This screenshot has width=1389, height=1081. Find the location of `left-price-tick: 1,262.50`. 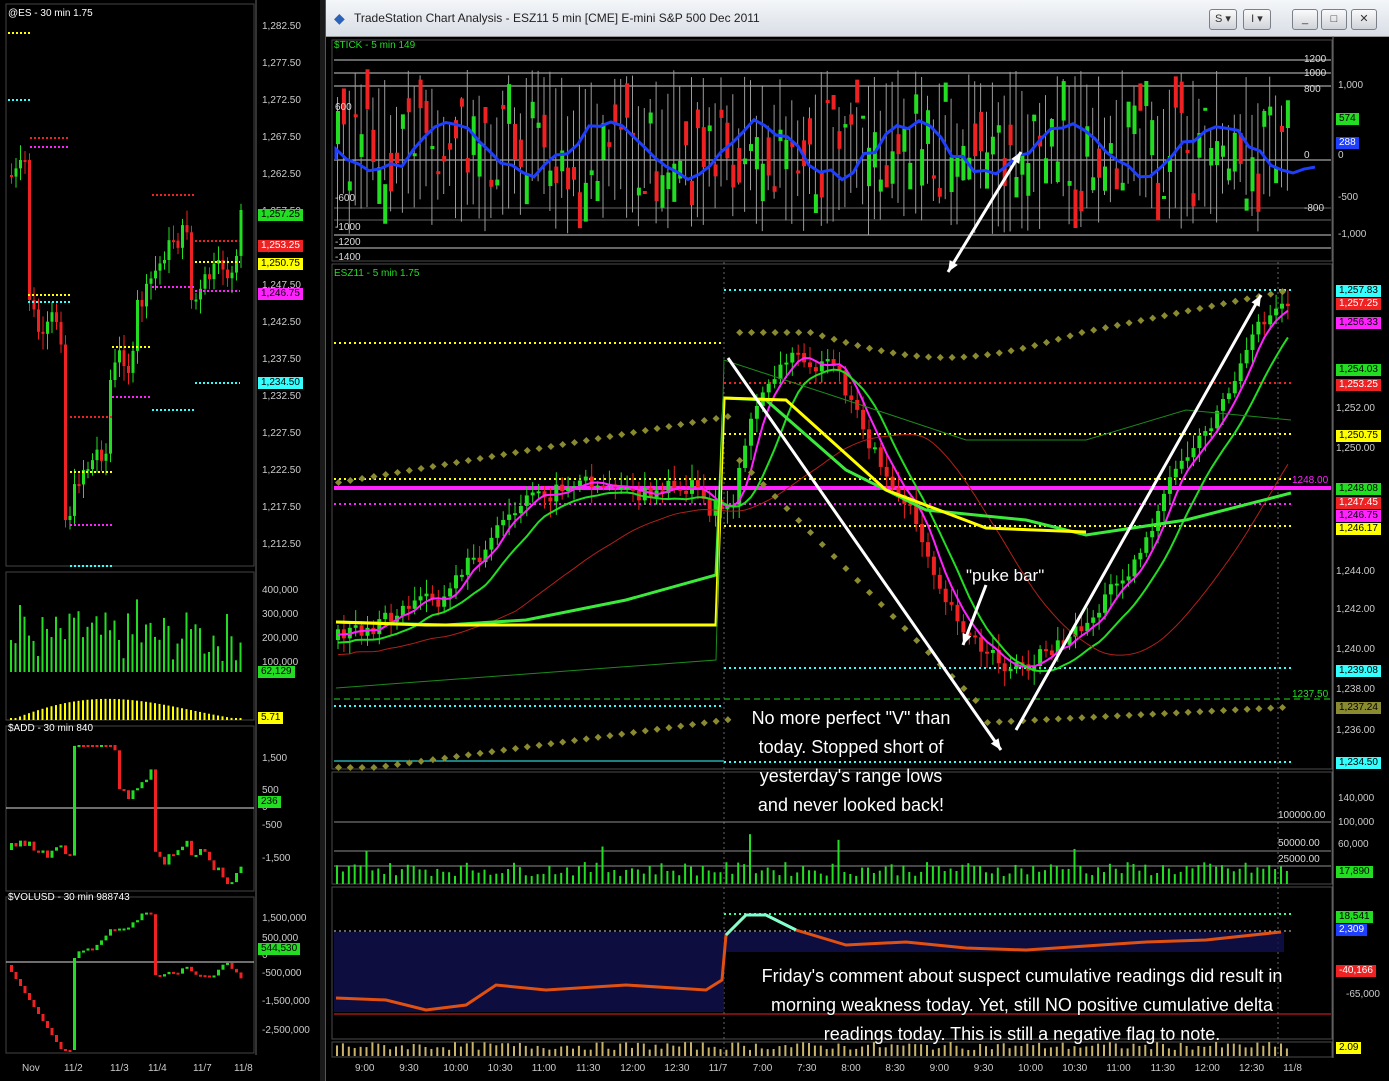

left-price-tick: 1,262.50 is located at coordinates (281, 174).